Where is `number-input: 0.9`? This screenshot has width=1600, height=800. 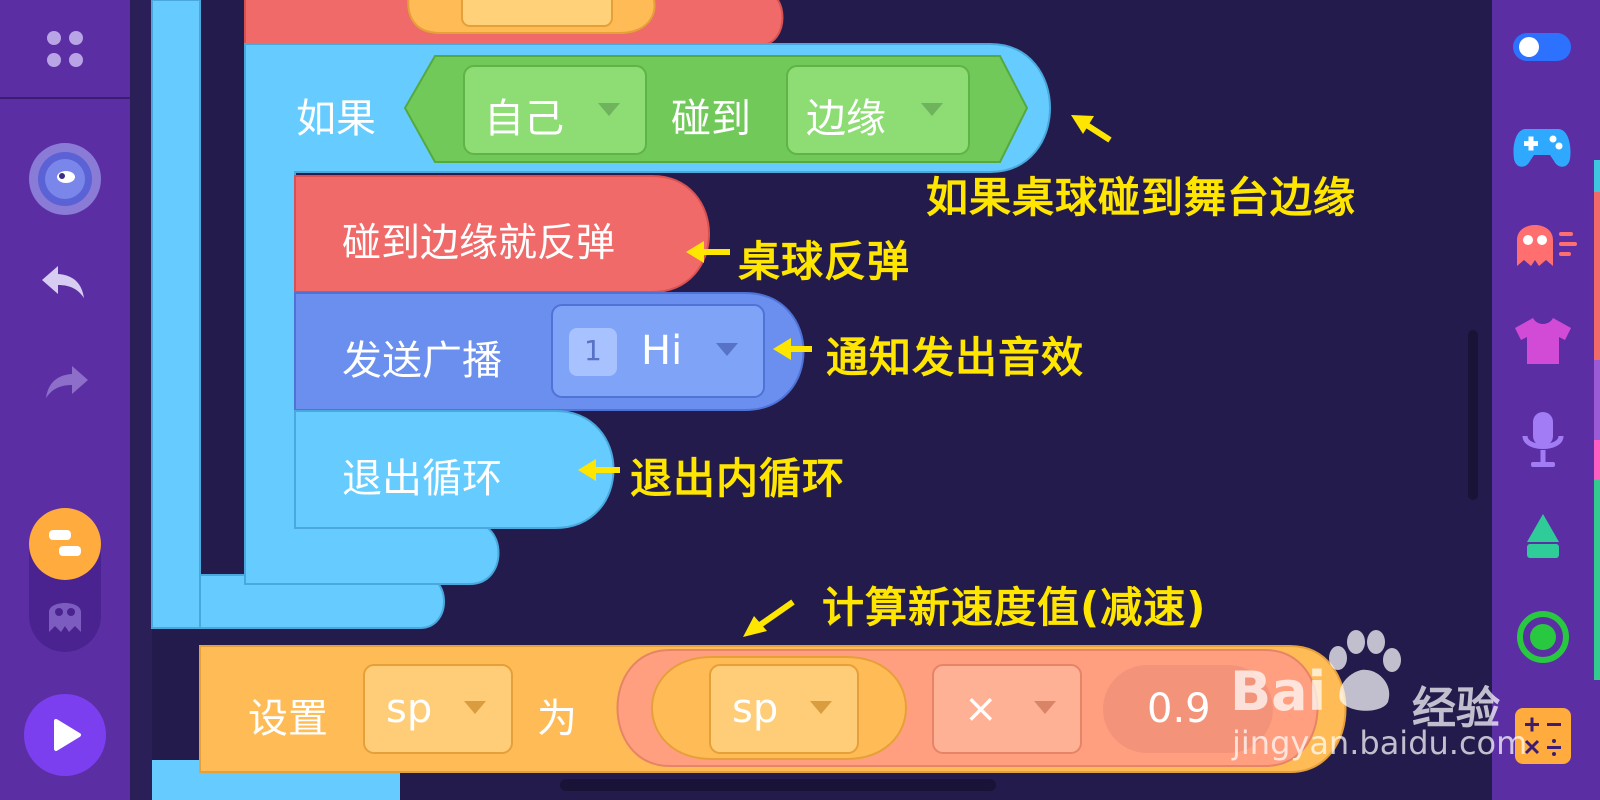 number-input: 0.9 is located at coordinates (1179, 709).